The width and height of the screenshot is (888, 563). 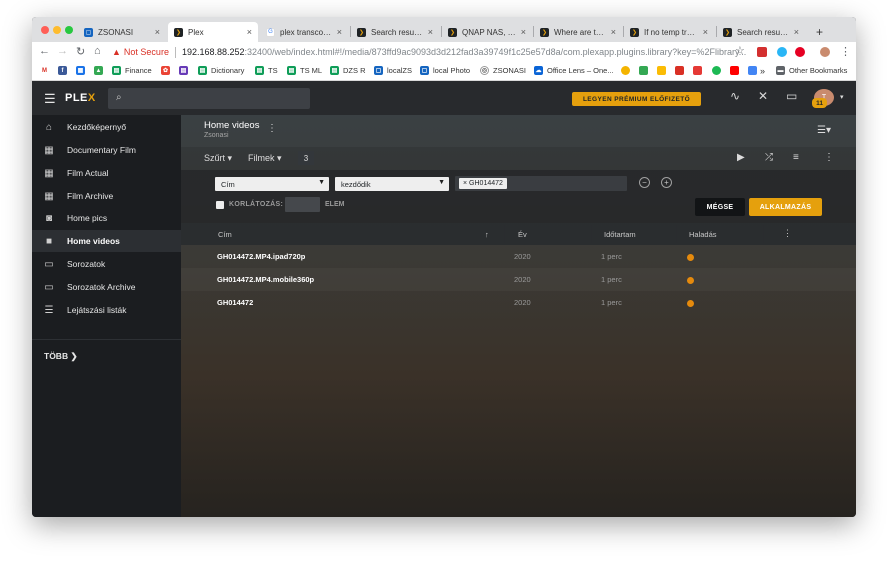 I want to click on limit-input, so click(x=302, y=204).